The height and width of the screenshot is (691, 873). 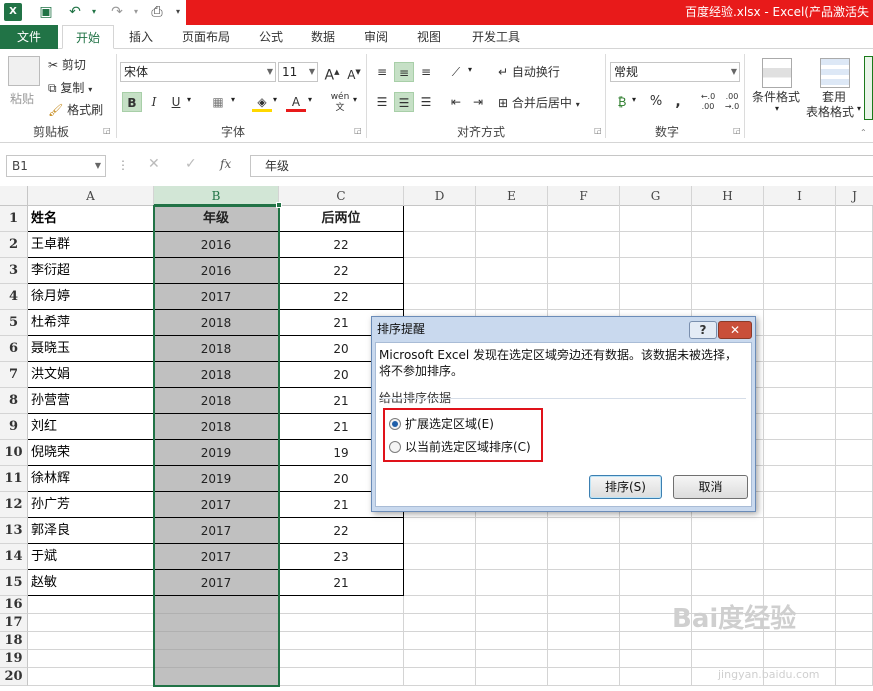 What do you see at coordinates (14, 531) in the screenshot?
I see `row-header: 13` at bounding box center [14, 531].